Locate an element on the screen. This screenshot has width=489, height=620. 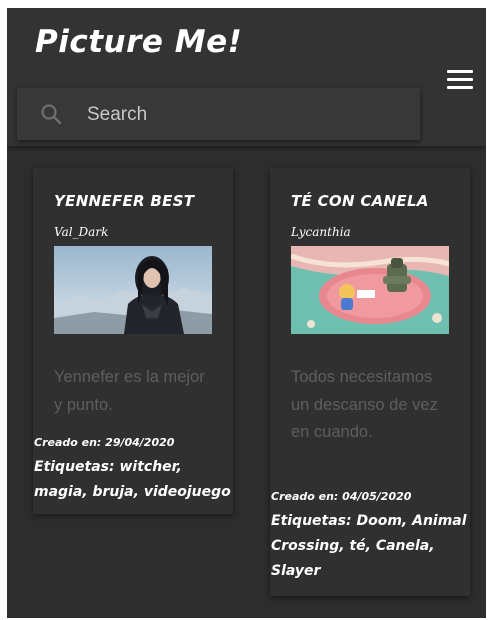
post-title: TÉ CON CANELA is located at coordinates (360, 201).